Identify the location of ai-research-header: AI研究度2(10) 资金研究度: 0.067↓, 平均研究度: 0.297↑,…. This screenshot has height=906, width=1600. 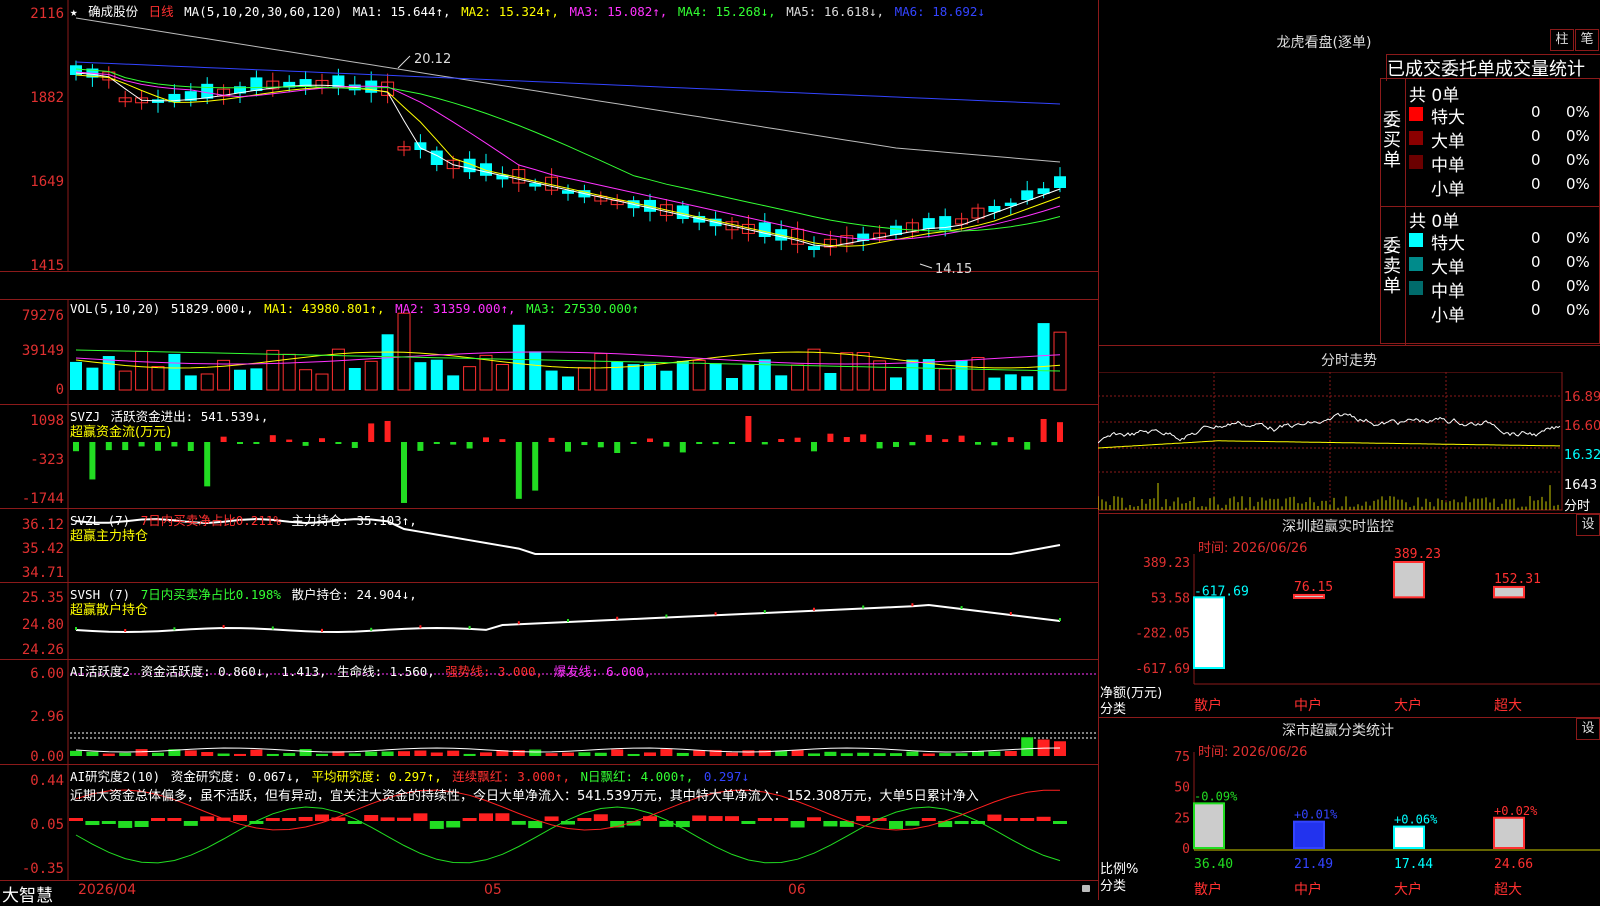
(411, 775).